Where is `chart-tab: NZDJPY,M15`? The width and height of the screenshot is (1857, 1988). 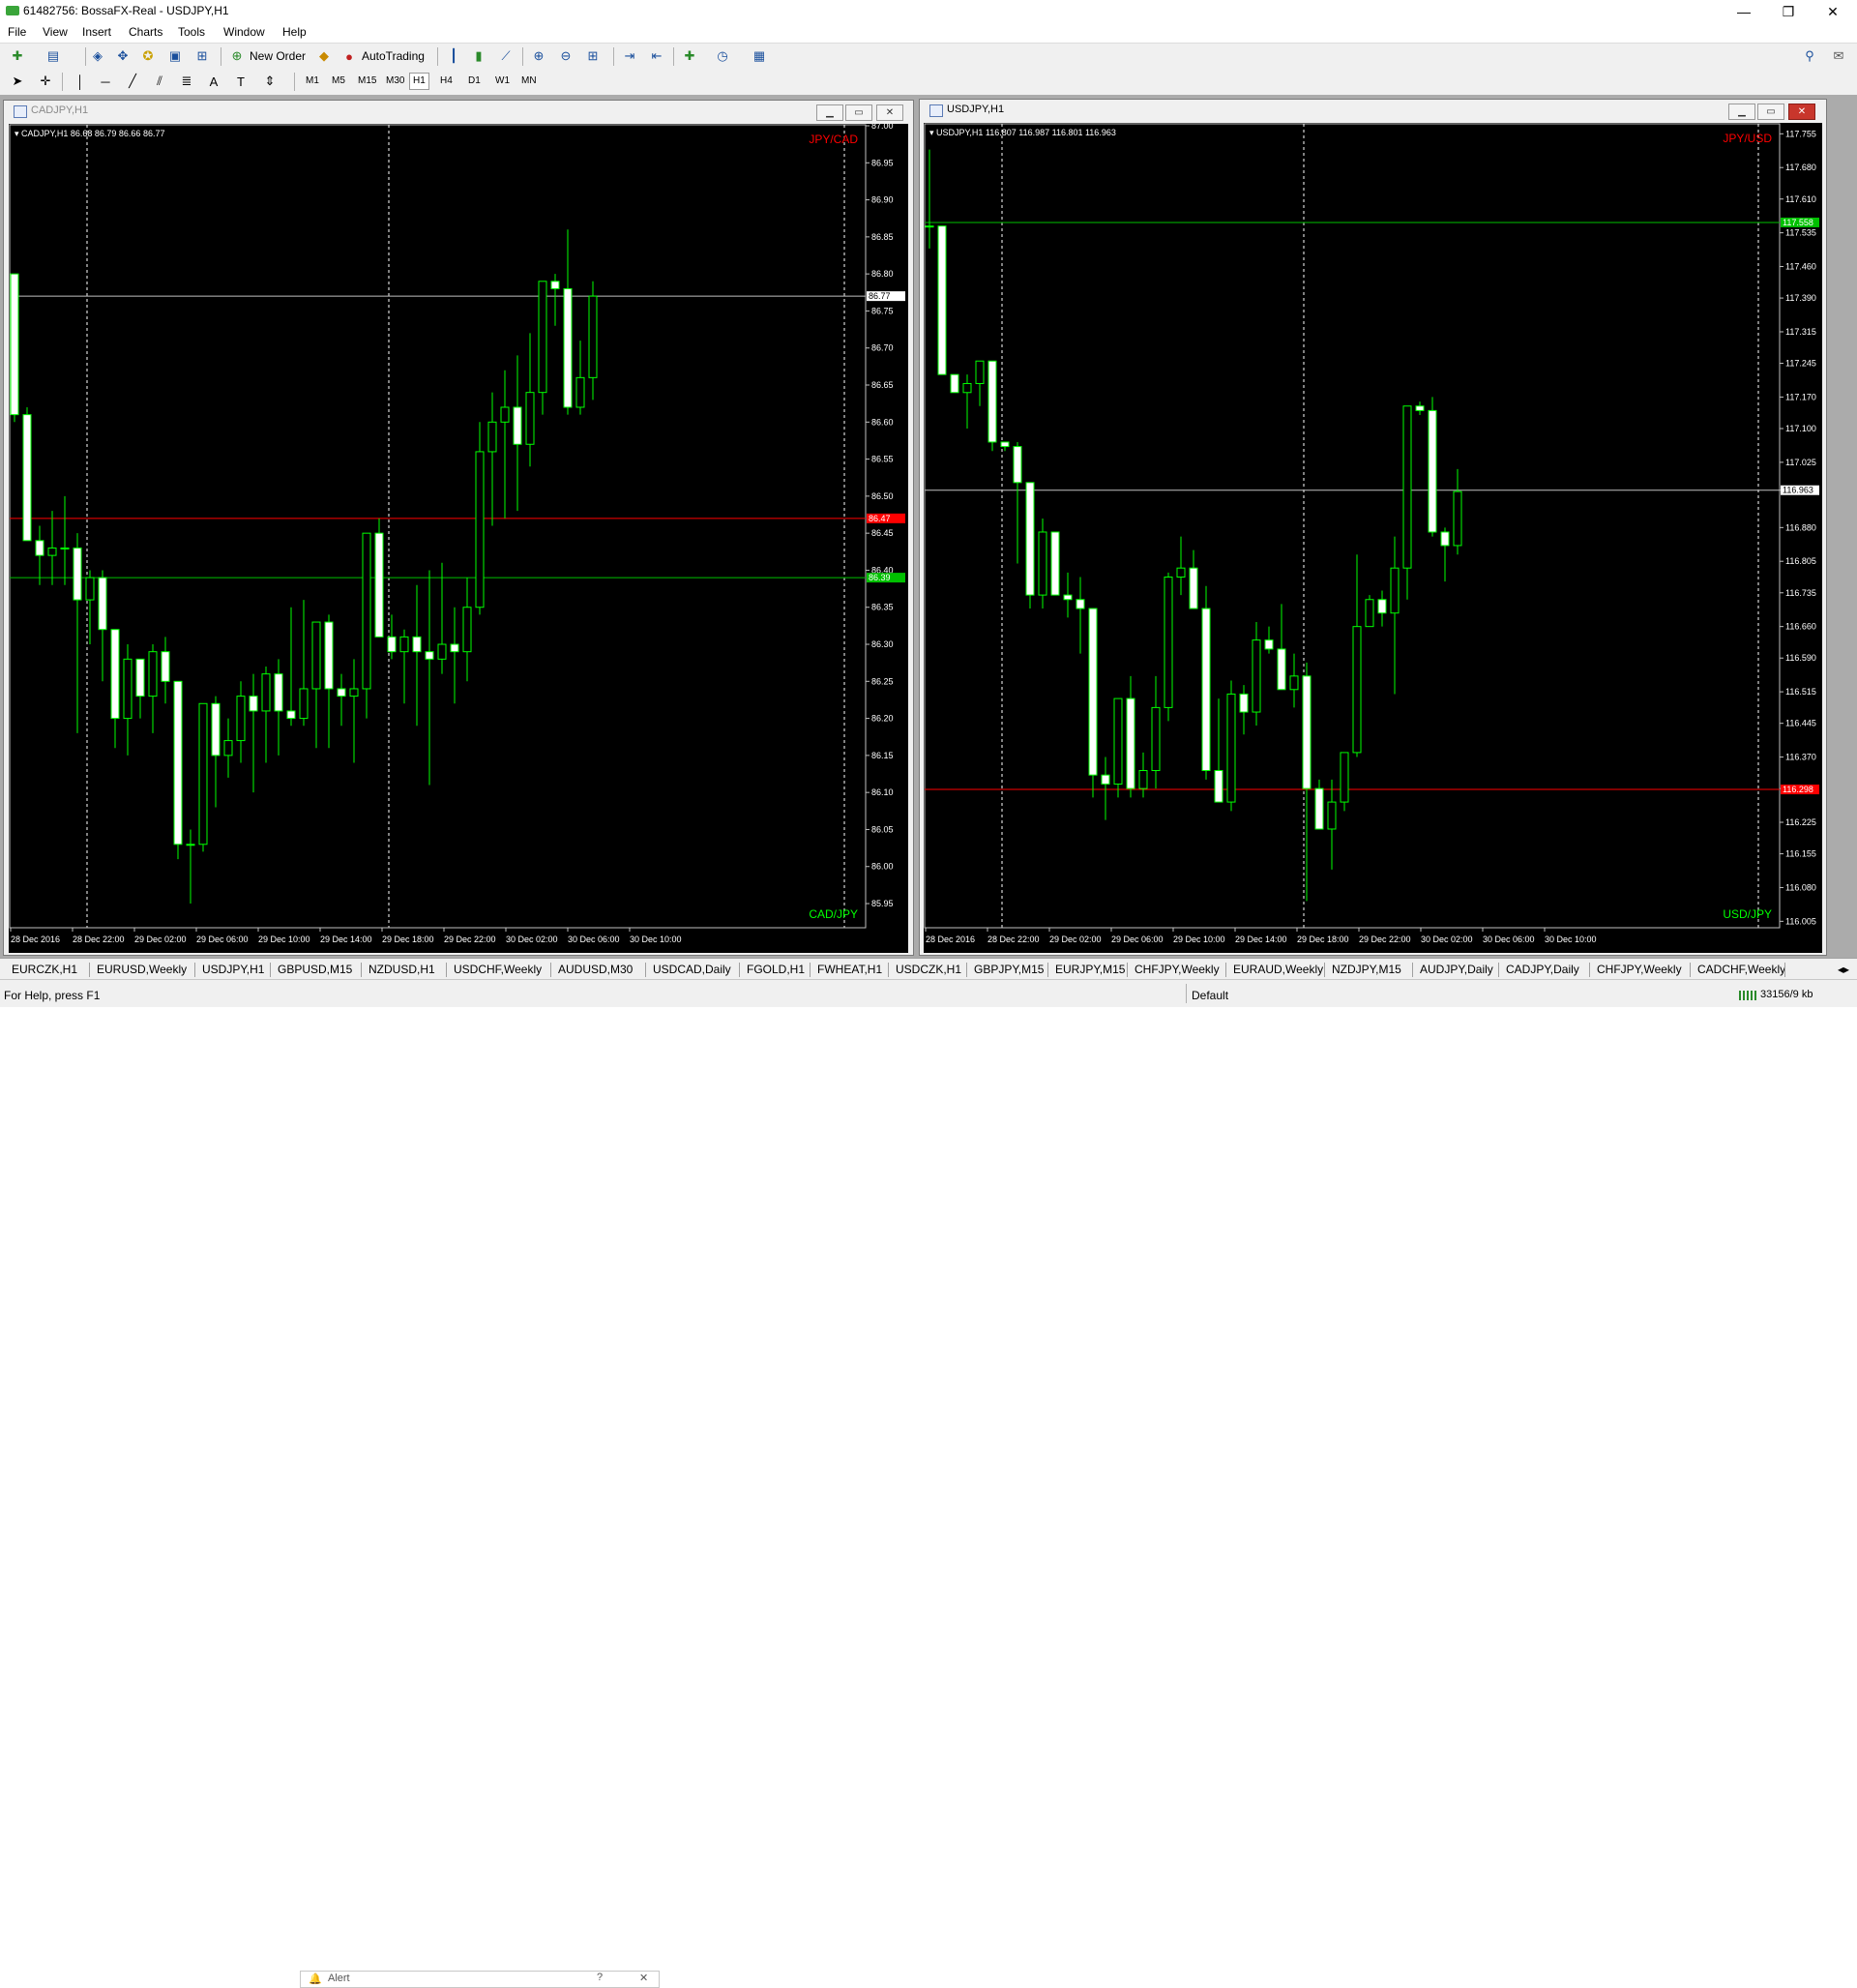 chart-tab: NZDJPY,M15 is located at coordinates (1366, 969).